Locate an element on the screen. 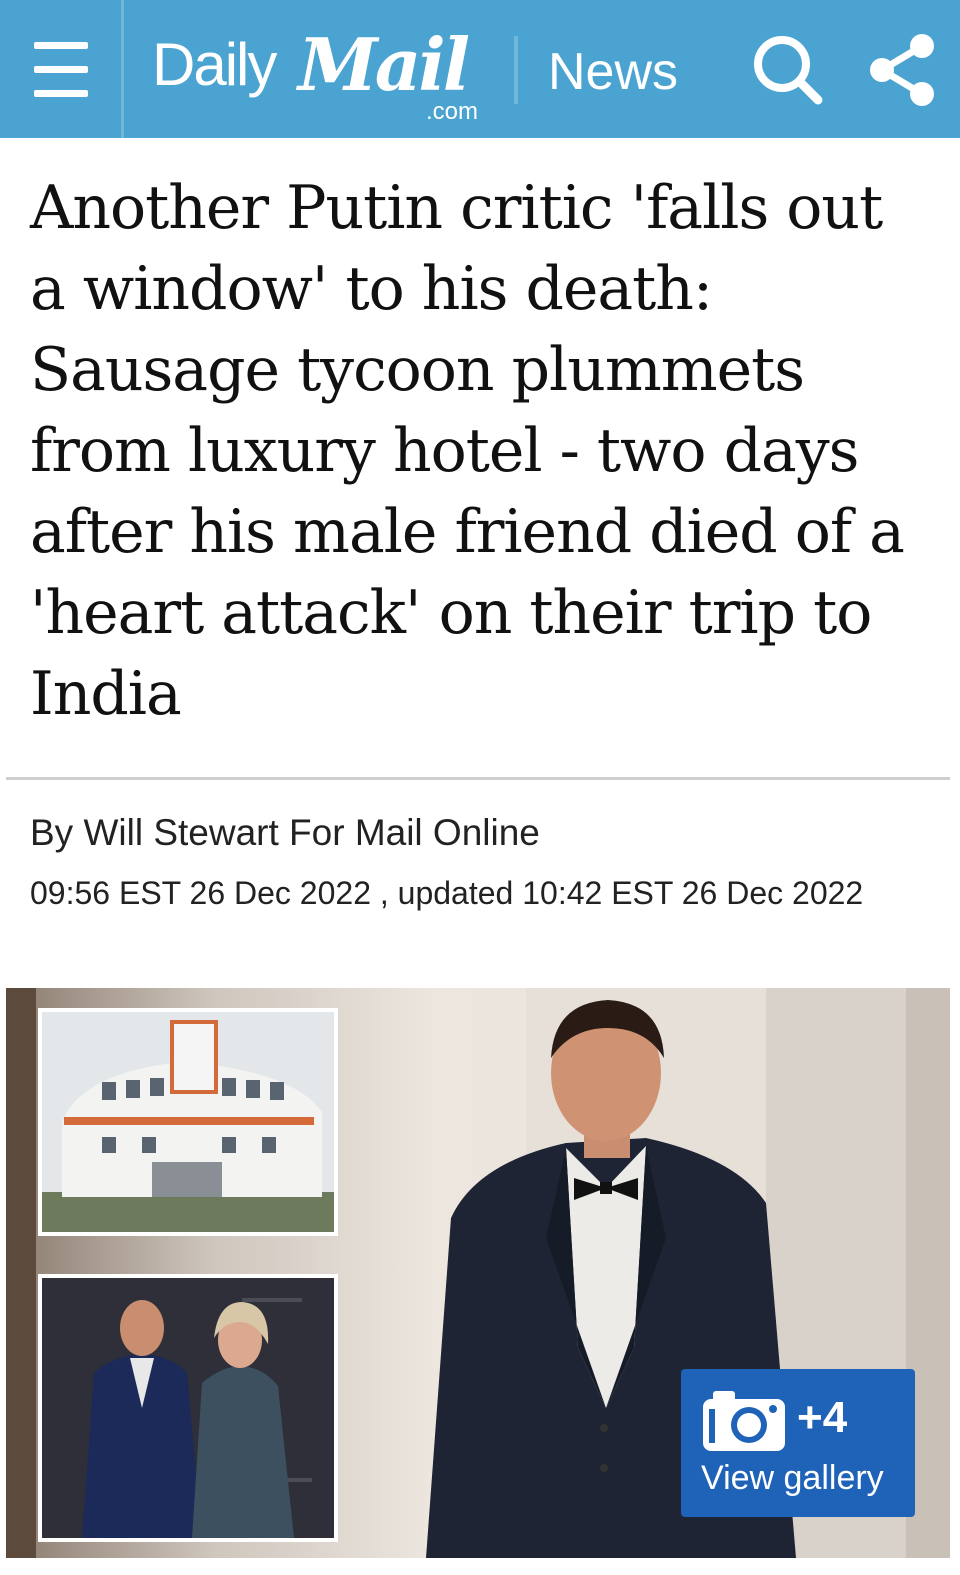 This screenshot has width=960, height=1575. search-icon is located at coordinates (788, 70).